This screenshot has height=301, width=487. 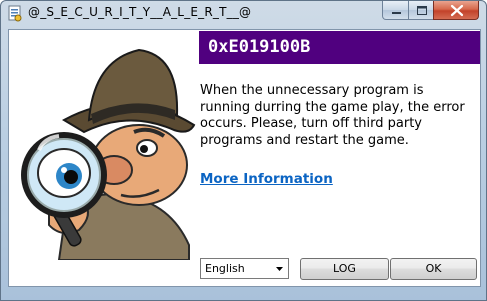 I want to click on language-select: English, so click(x=244, y=268).